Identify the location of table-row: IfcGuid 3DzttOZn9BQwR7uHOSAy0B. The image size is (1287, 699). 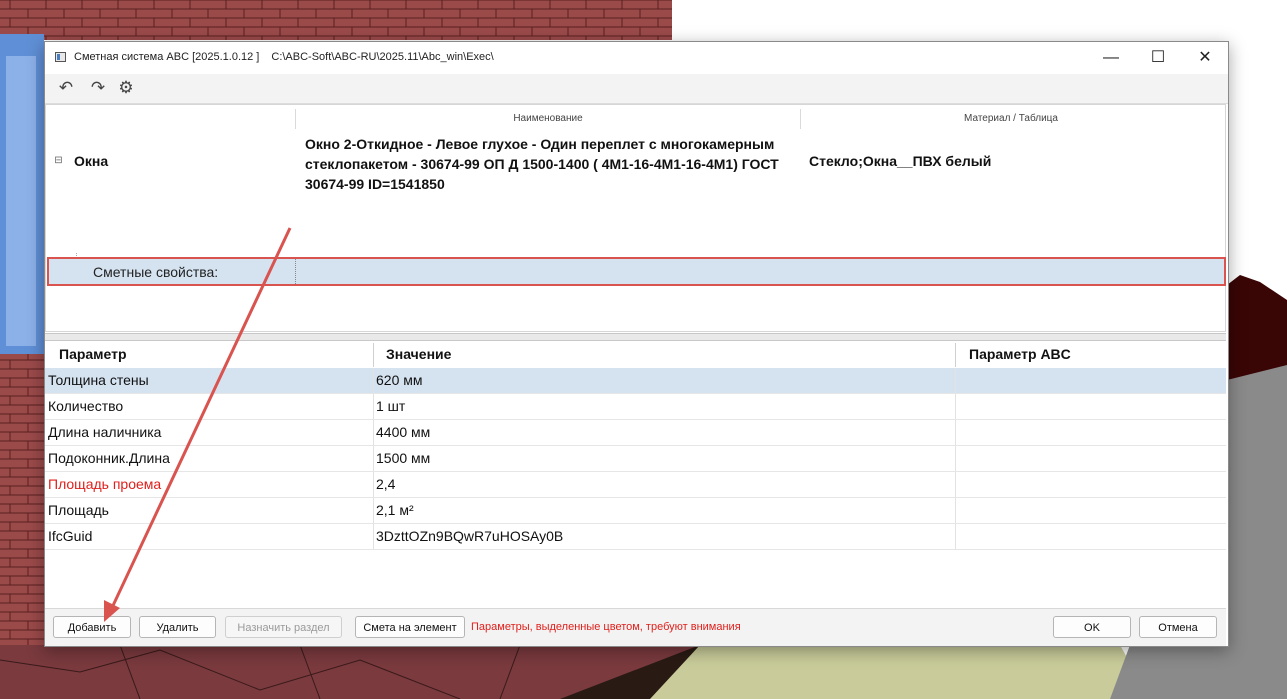
(635, 537).